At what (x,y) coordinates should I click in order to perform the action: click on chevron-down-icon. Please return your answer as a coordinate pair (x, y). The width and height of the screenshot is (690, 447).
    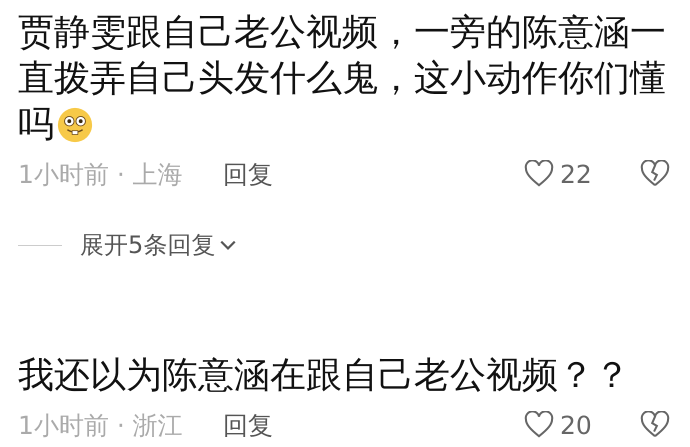
    Looking at the image, I should click on (228, 245).